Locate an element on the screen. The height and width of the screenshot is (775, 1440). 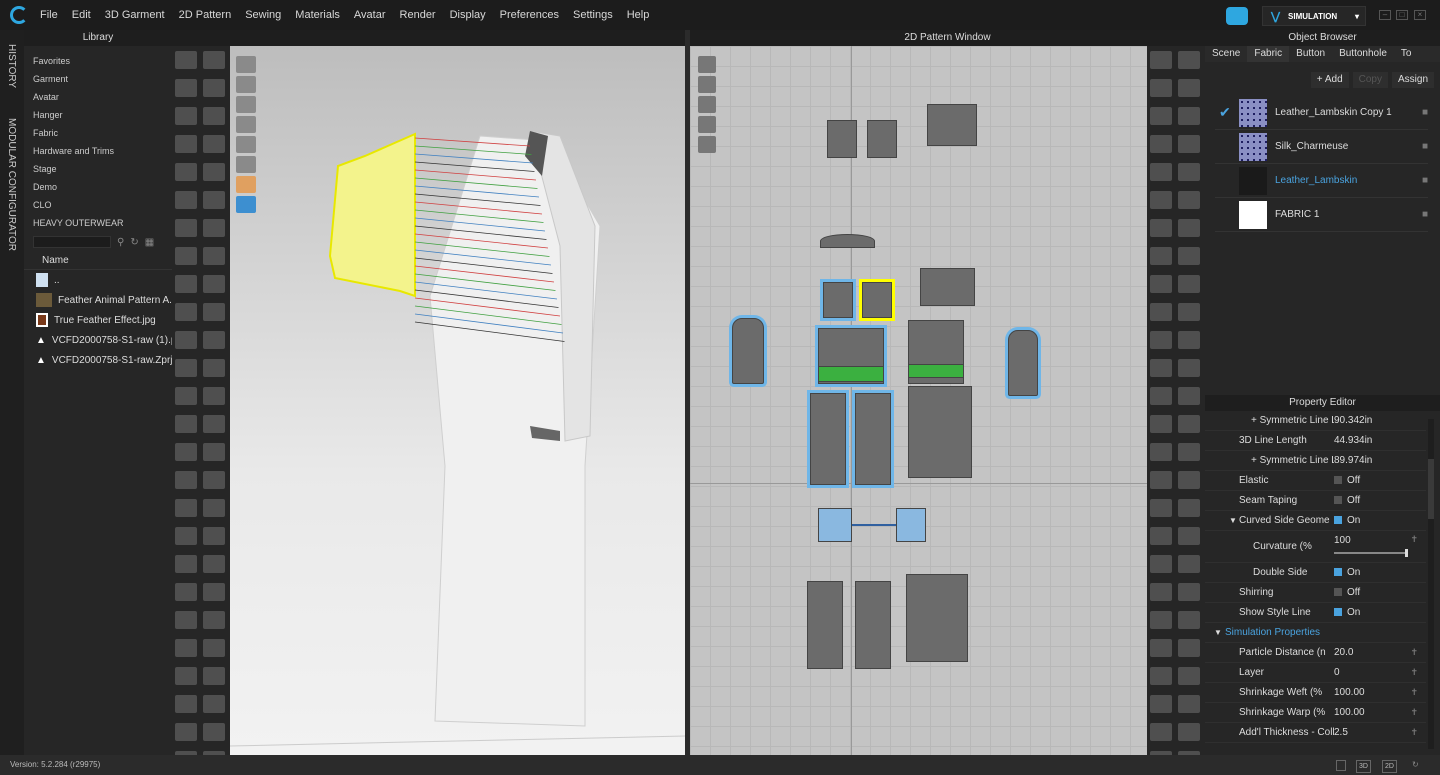
refresh-icon: ↻ is located at coordinates (134, 242).